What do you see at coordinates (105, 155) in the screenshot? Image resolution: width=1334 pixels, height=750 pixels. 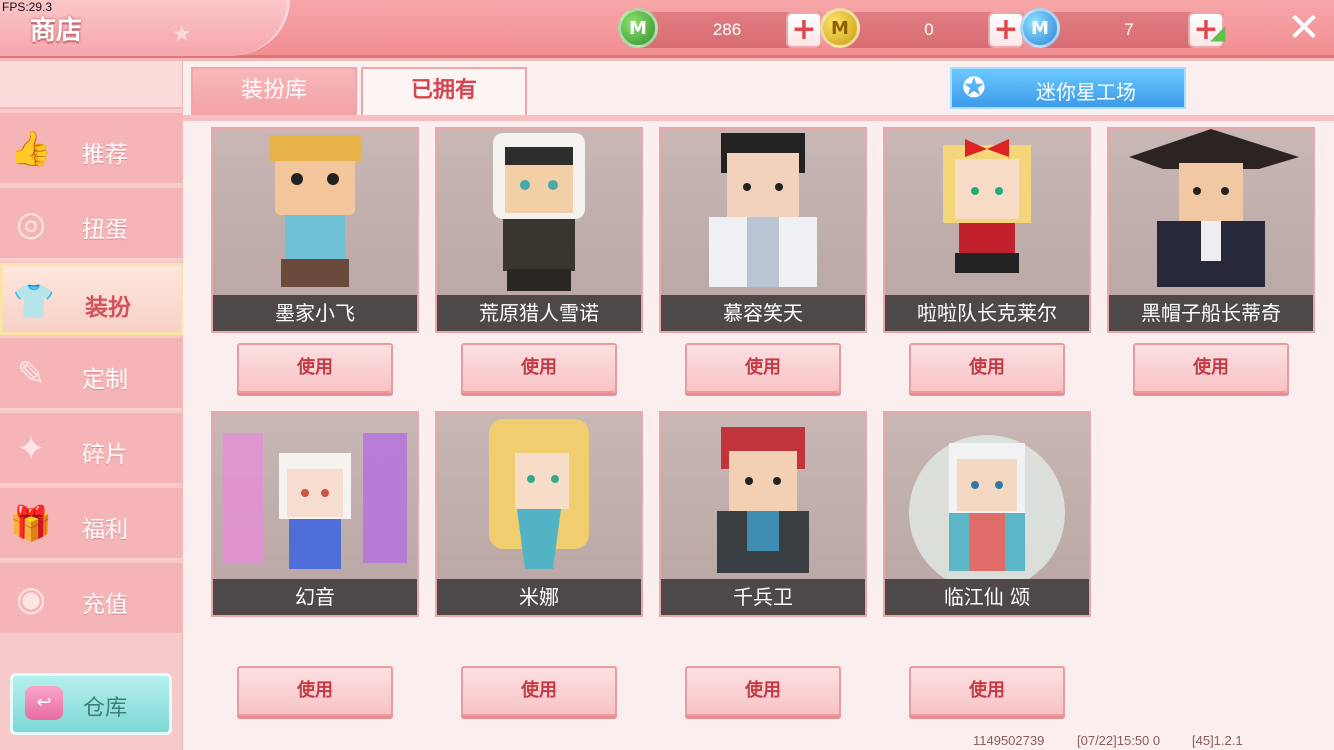 I see `sidebar-item-label: 推荐` at bounding box center [105, 155].